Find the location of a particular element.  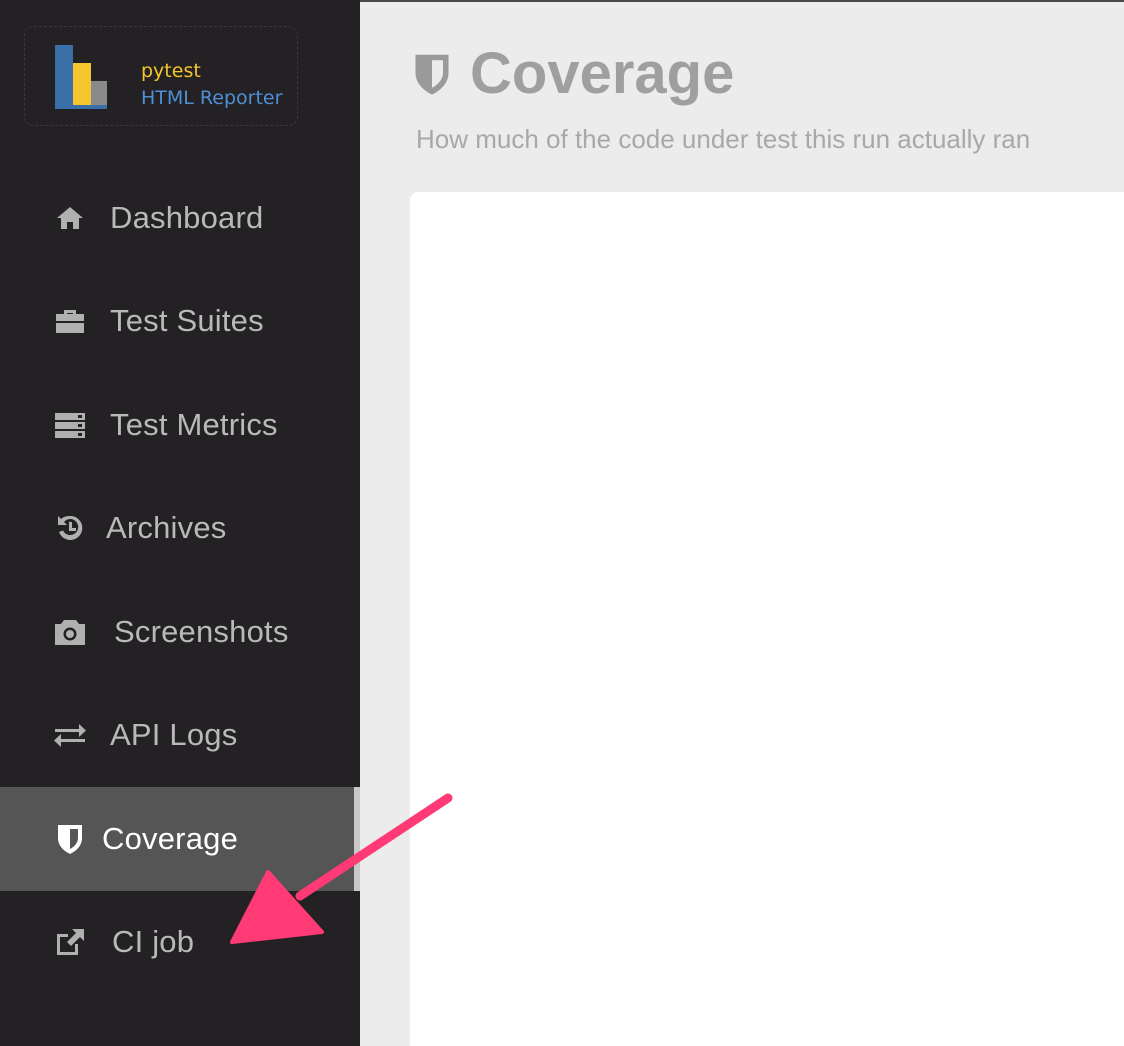

sidebar-item-dashboard: Dashboard is located at coordinates (180, 218).